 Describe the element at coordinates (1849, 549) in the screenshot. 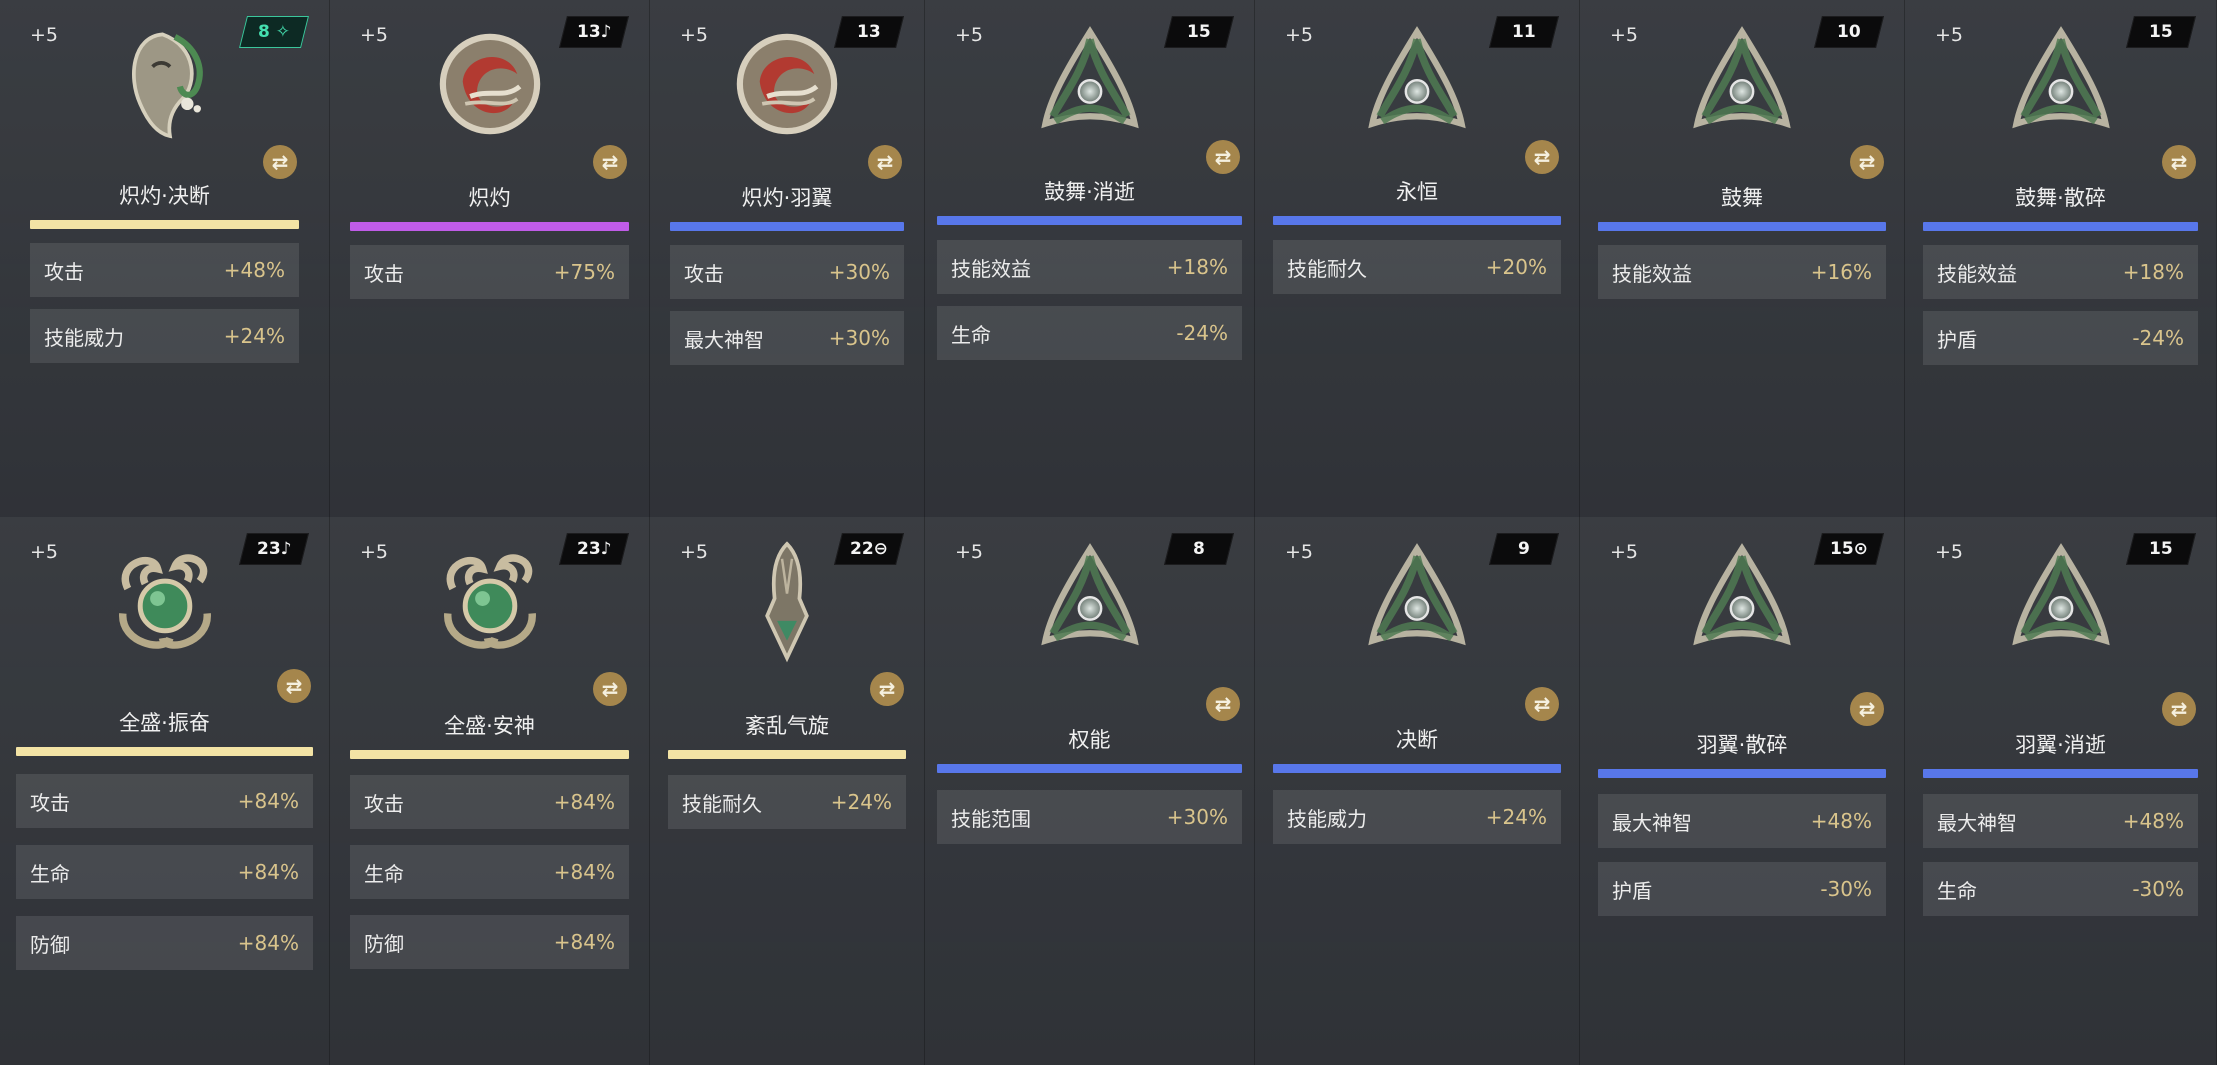

I see `cost-badge-value: 15⊙` at that location.